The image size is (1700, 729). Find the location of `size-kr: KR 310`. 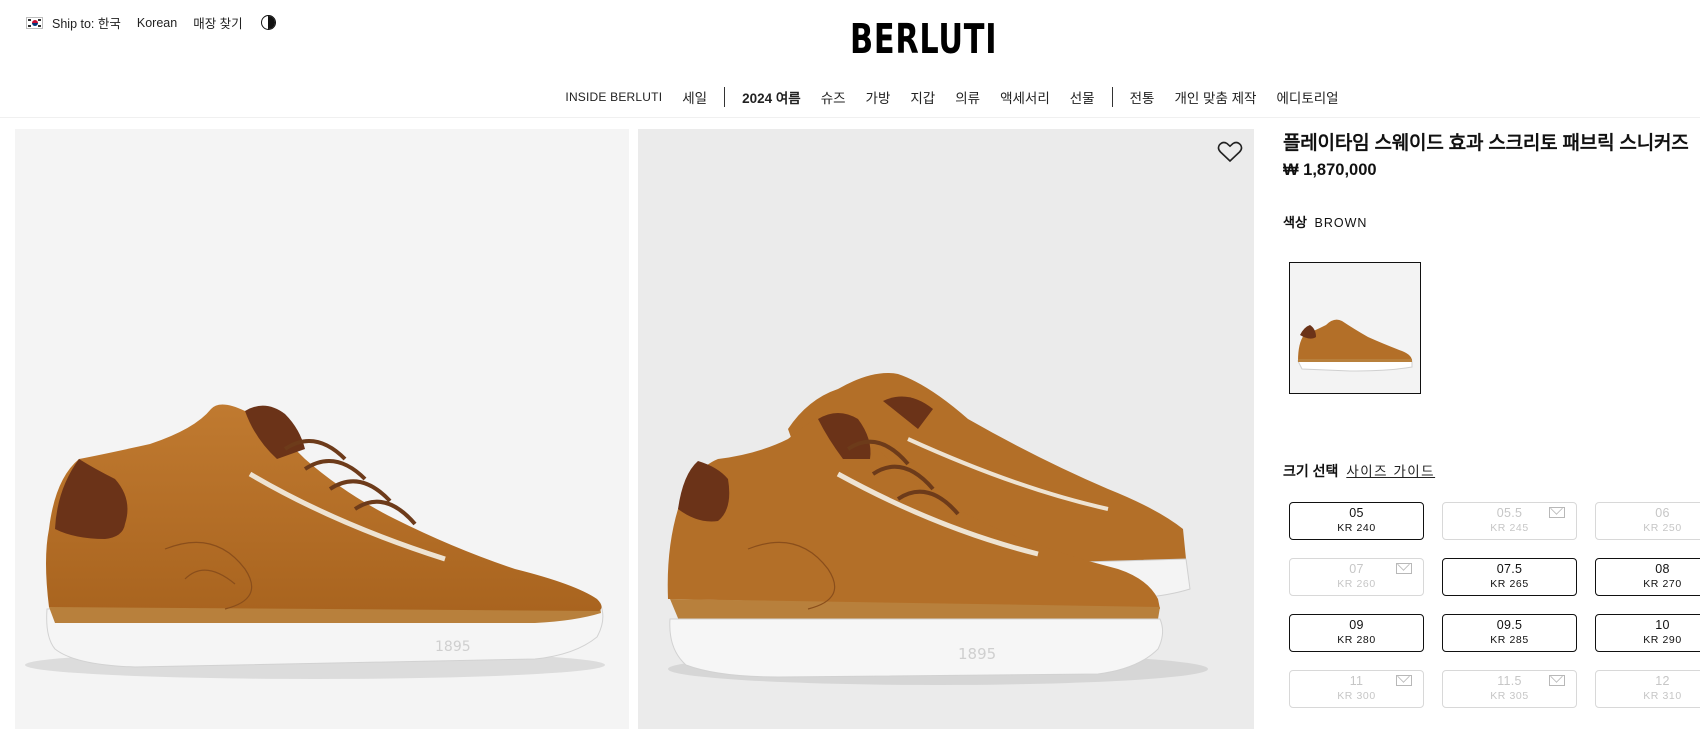

size-kr: KR 310 is located at coordinates (1662, 696).